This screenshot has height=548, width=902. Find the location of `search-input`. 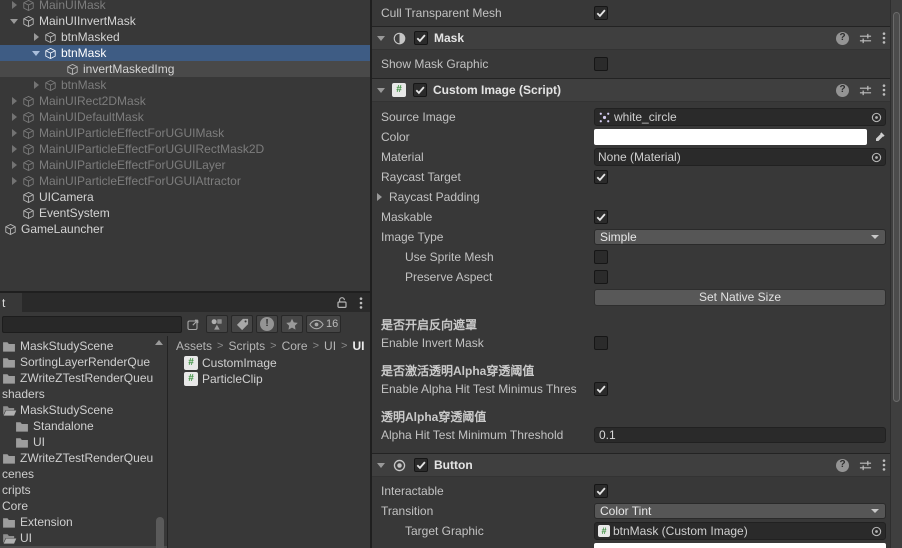

search-input is located at coordinates (92, 324).